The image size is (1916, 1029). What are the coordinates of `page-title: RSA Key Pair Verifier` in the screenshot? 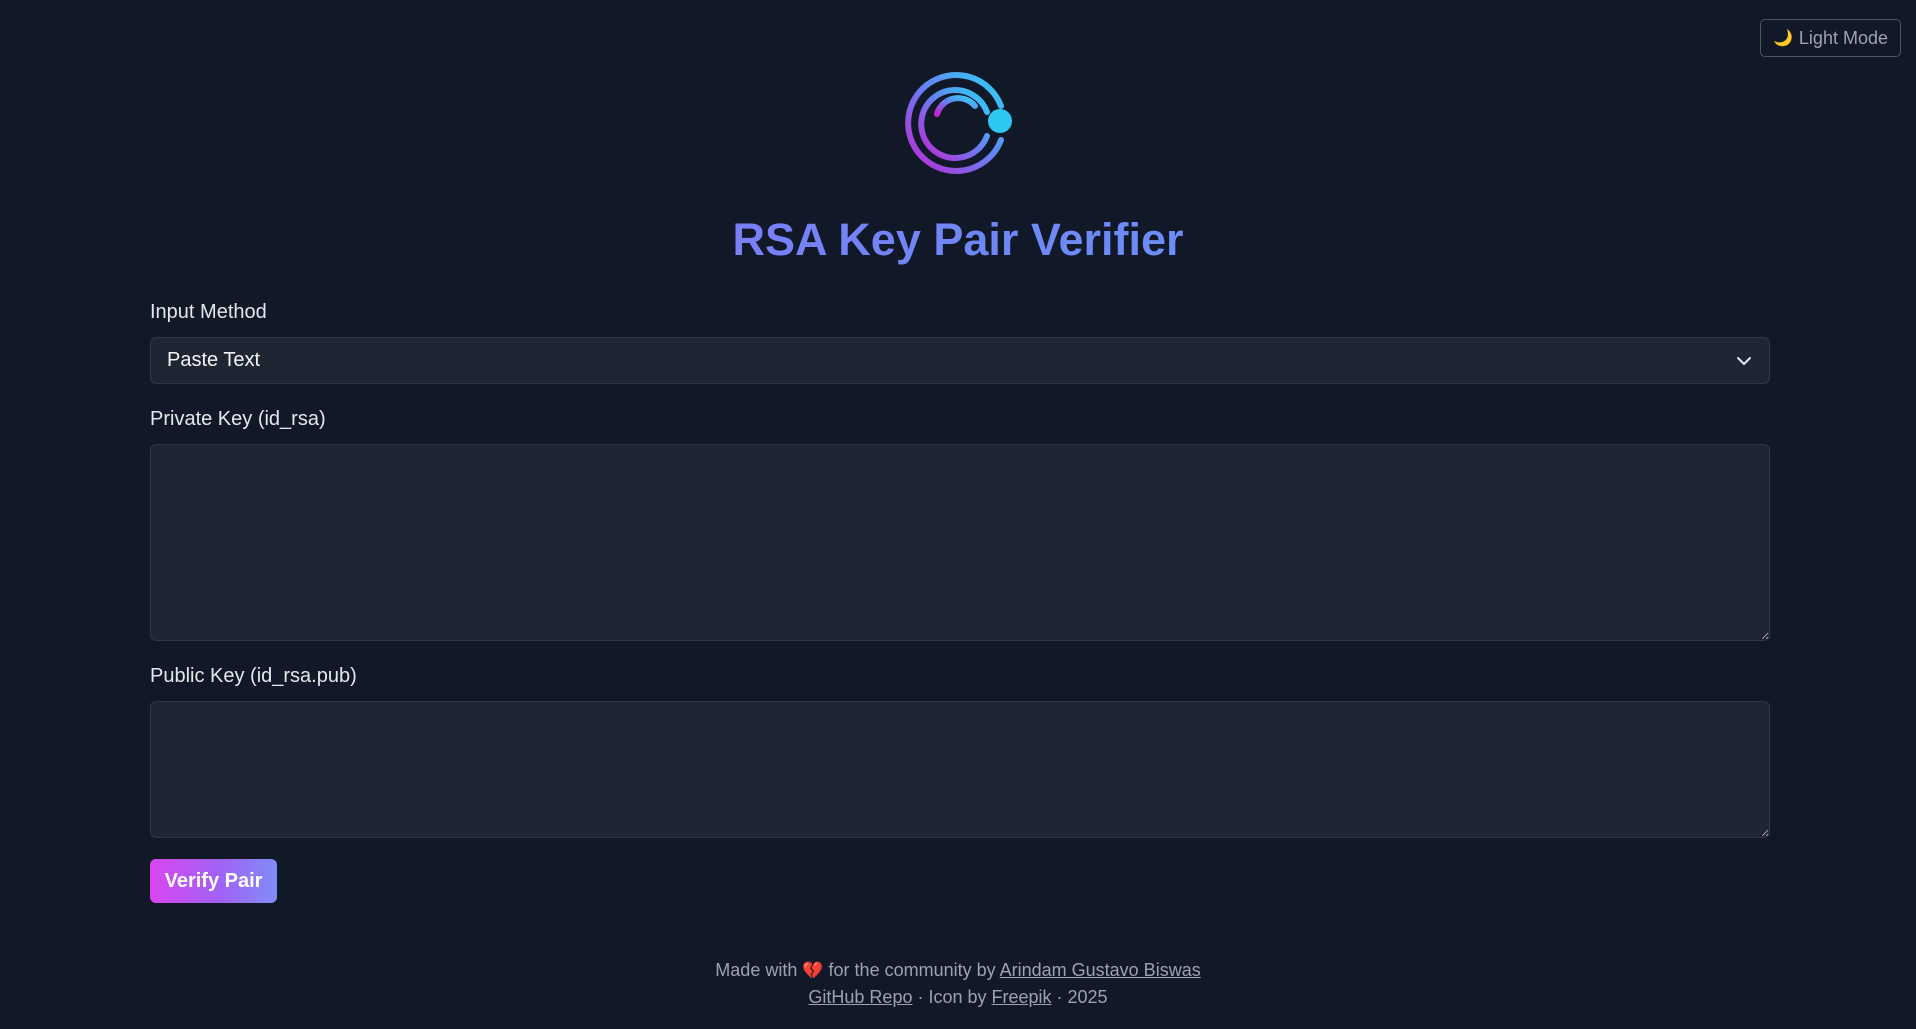 It's located at (958, 240).